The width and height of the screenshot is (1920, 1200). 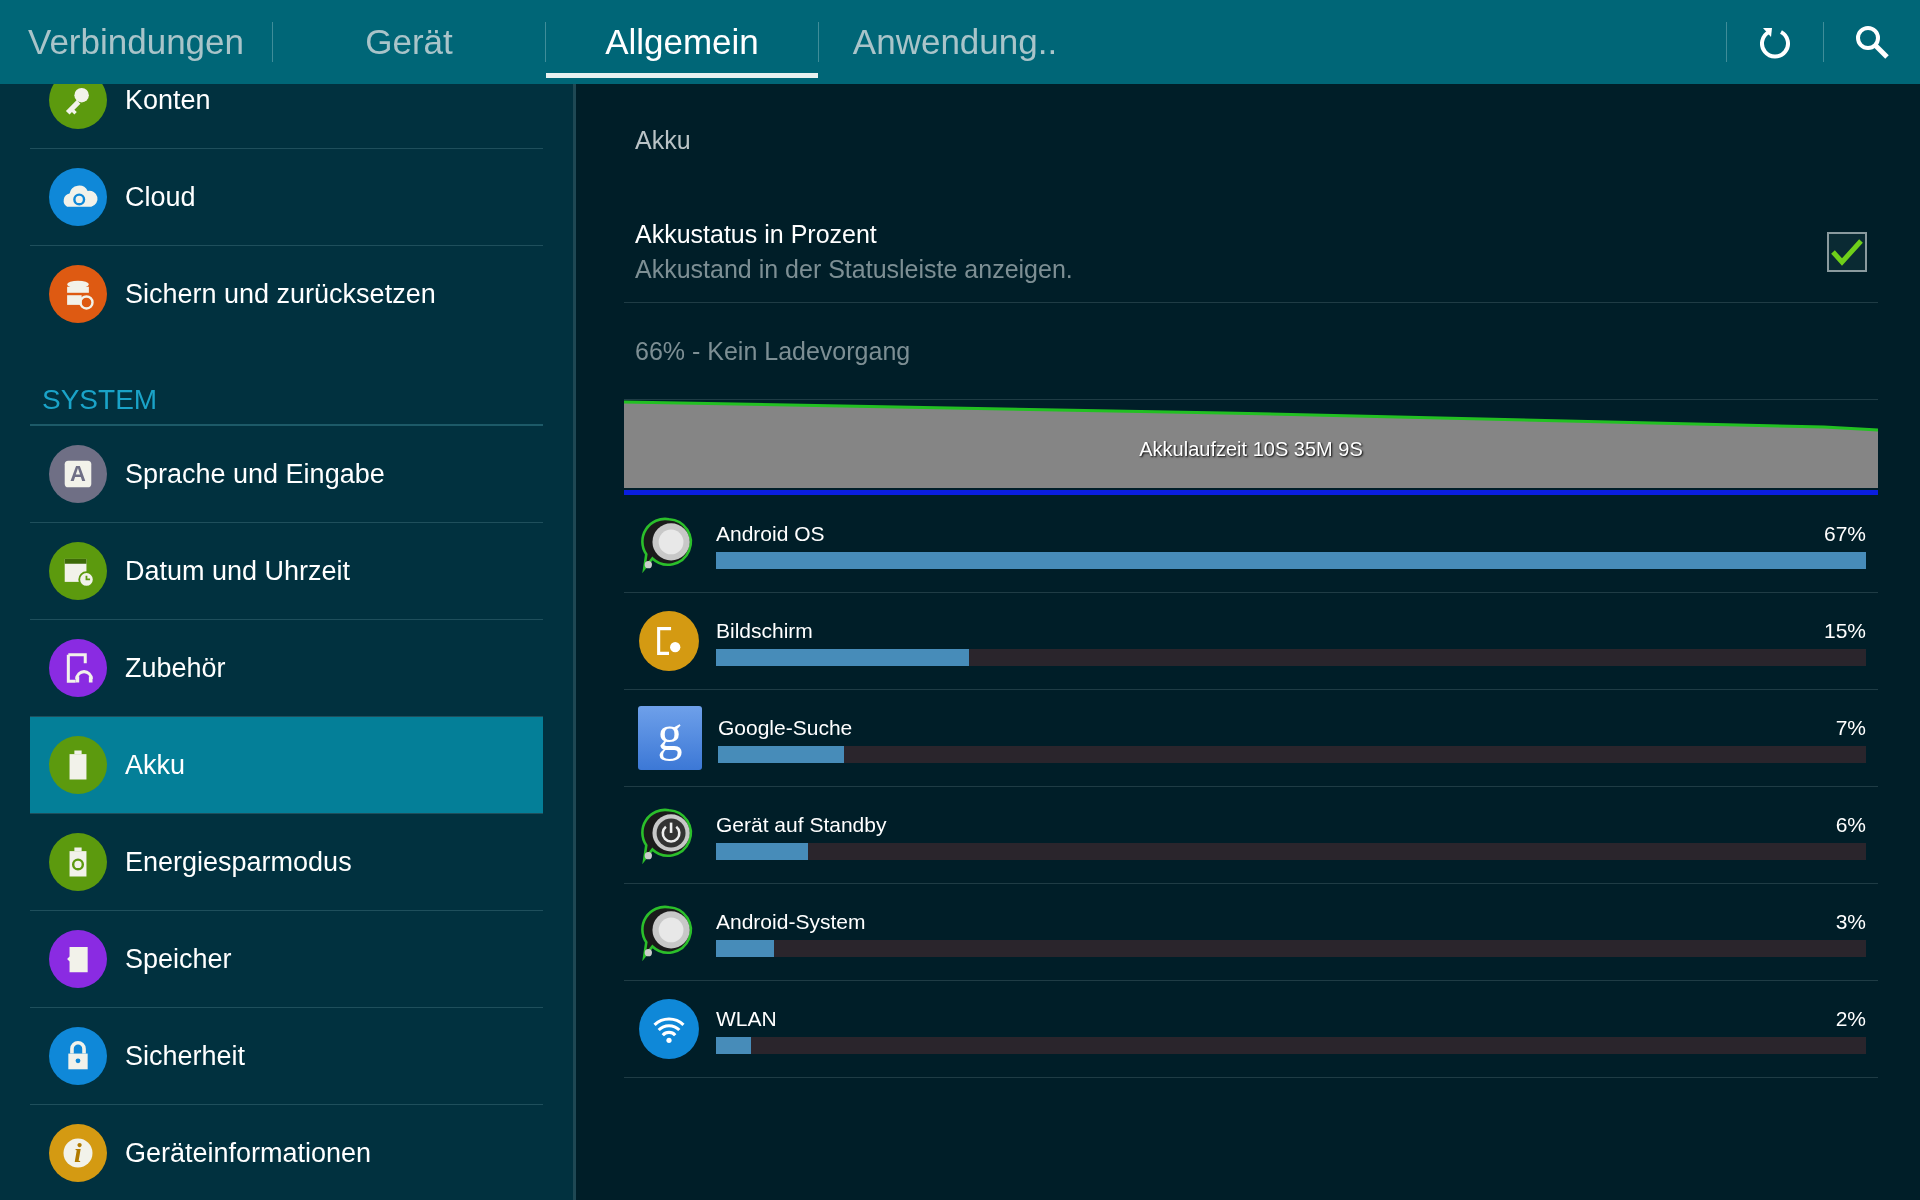 What do you see at coordinates (255, 474) in the screenshot?
I see `sidebar-item-label: Sprache und Eingabe` at bounding box center [255, 474].